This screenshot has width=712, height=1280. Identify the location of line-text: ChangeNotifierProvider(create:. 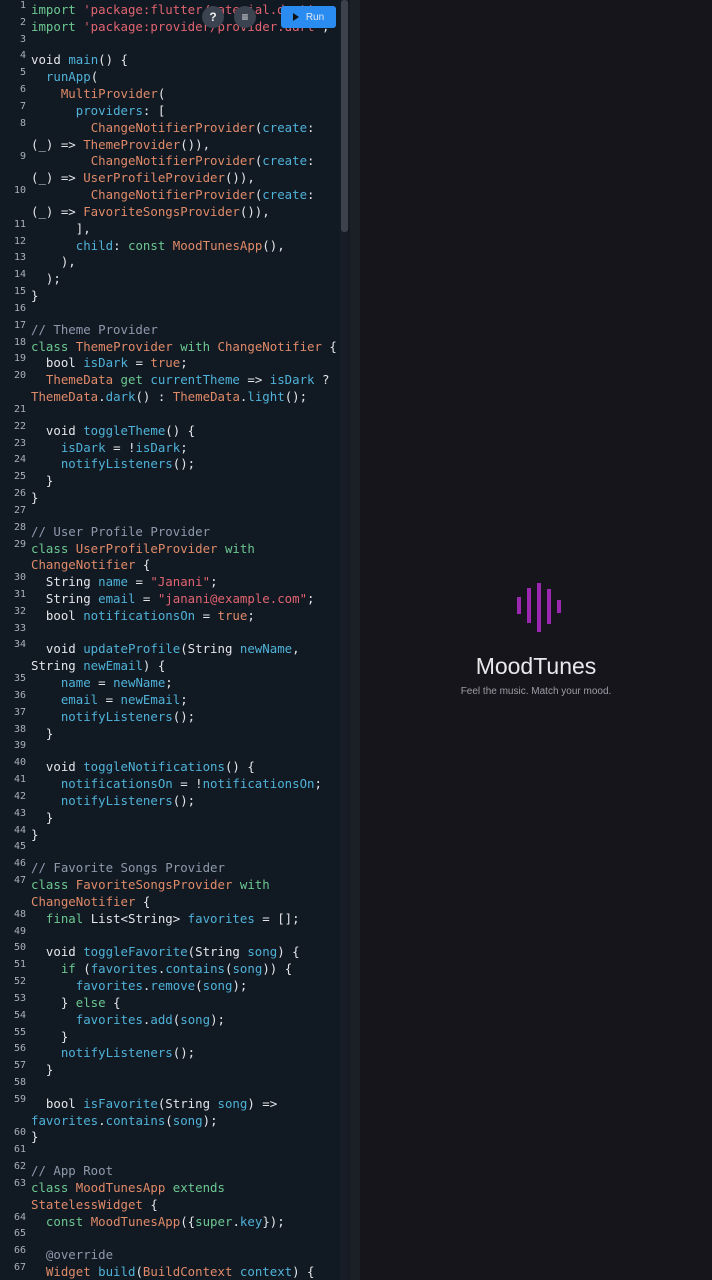
(173, 161).